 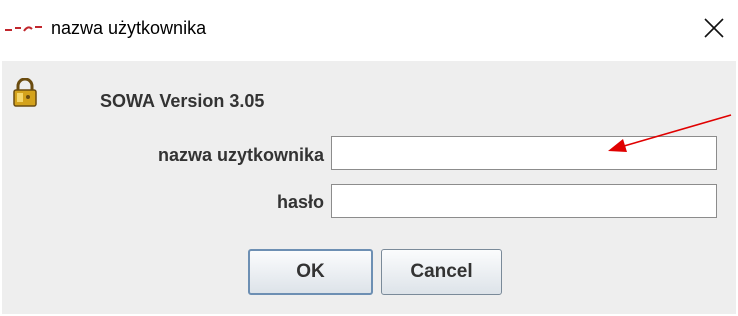 I want to click on password-label: hasło, so click(x=300, y=202).